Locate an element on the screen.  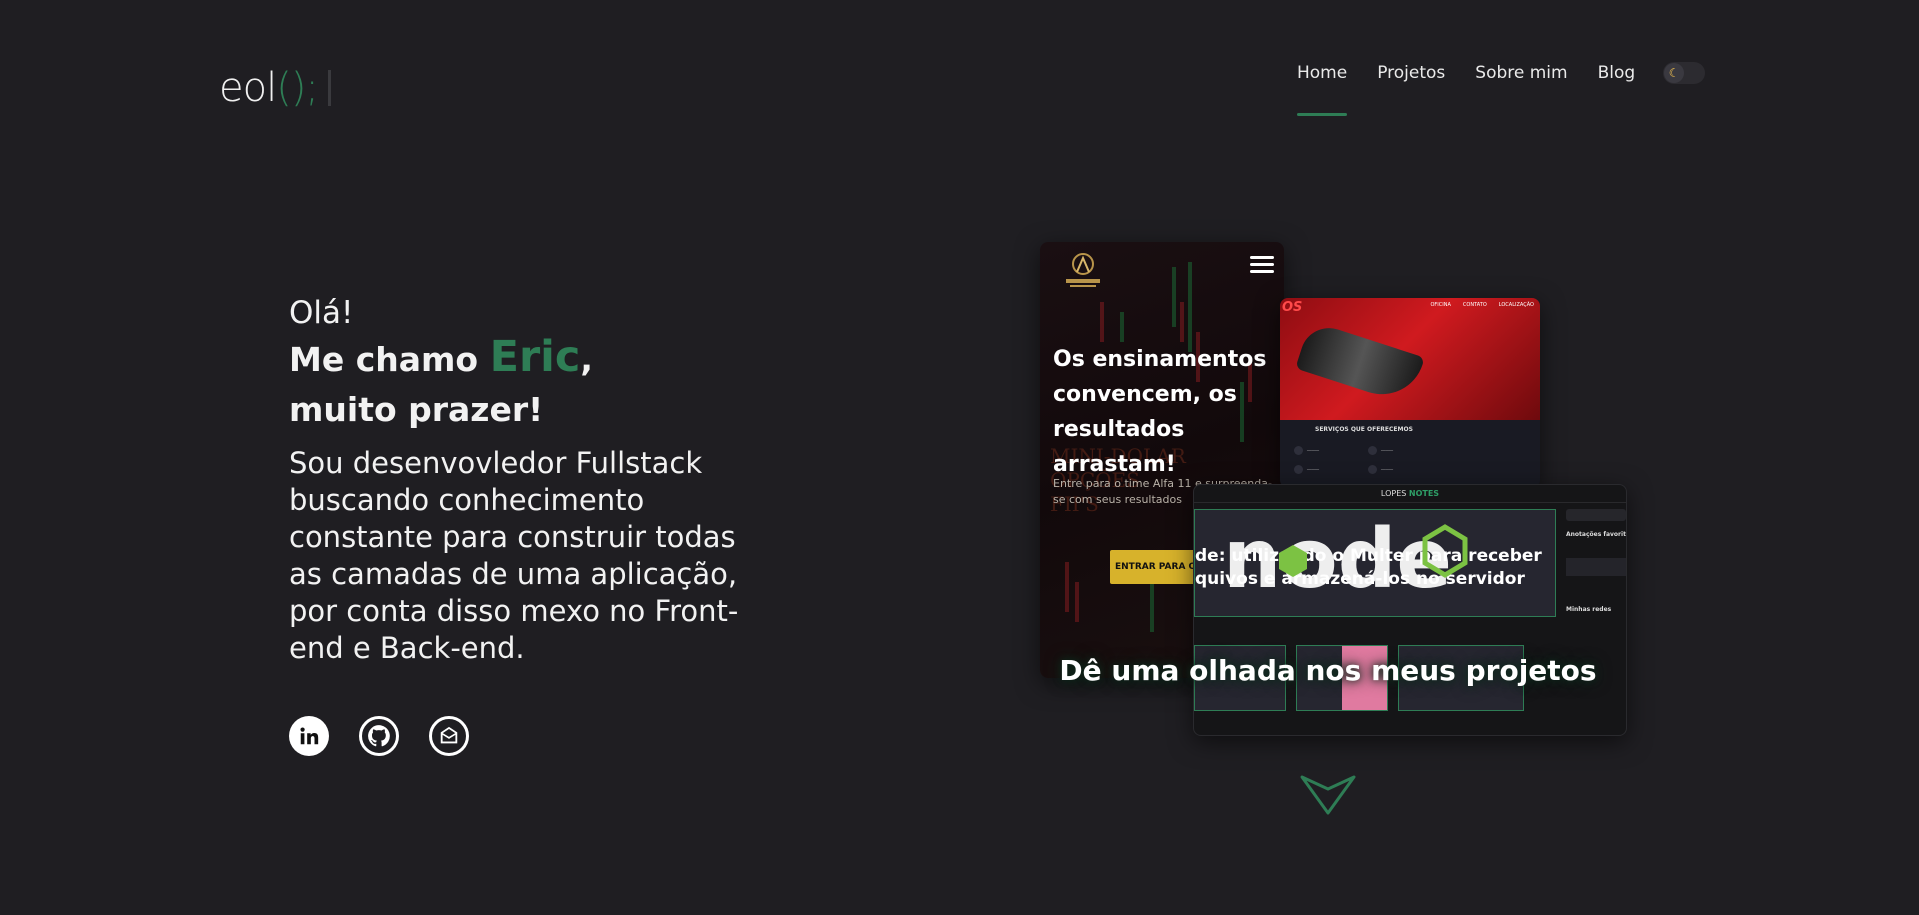
cars-nav: OFICINA CONTATO LOCALIZAÇÃO is located at coordinates (1482, 305).